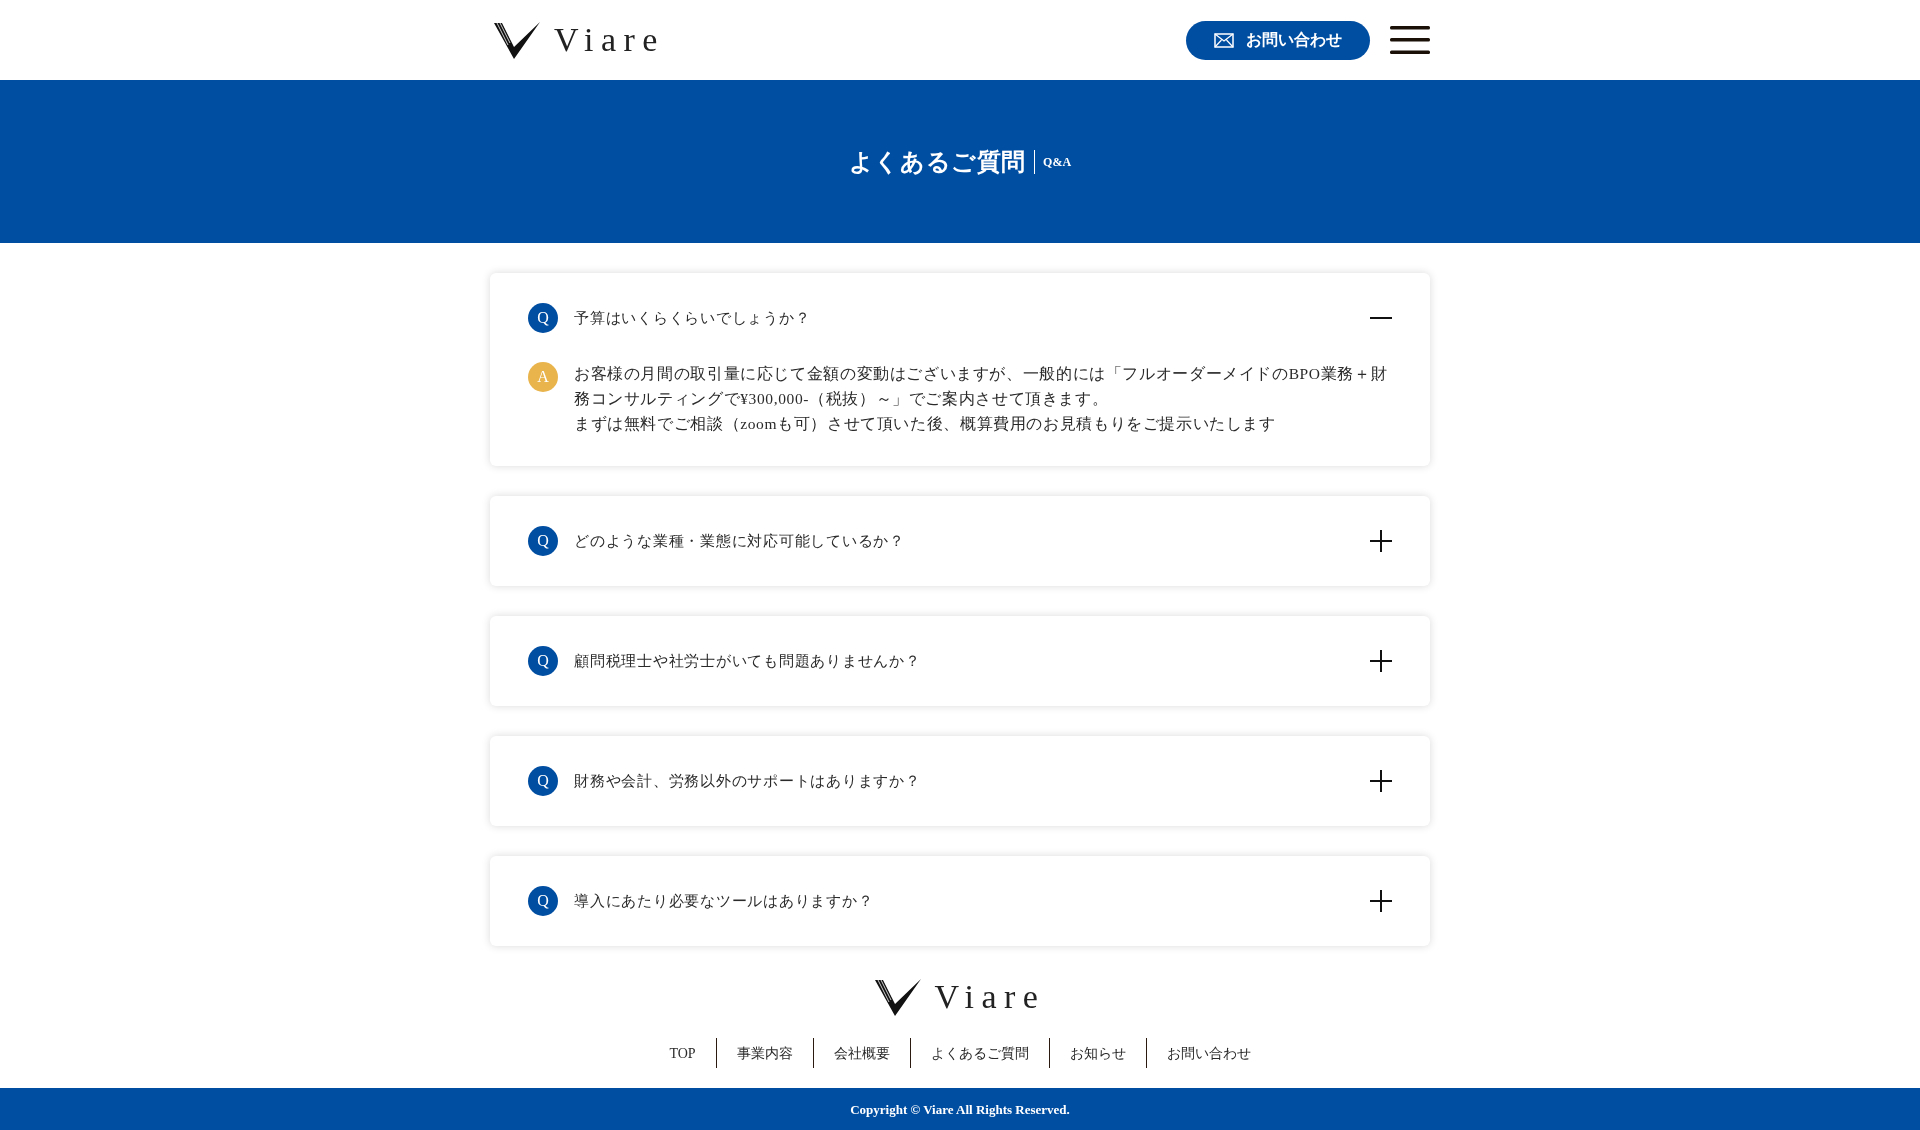  What do you see at coordinates (1208, 1053) in the screenshot?
I see `footer-nav-link: お問い合わせ` at bounding box center [1208, 1053].